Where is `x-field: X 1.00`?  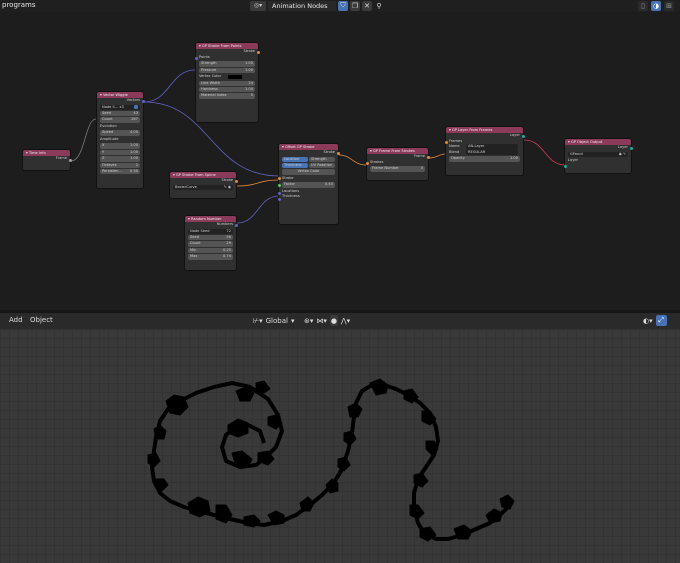 x-field: X 1.00 is located at coordinates (120, 146).